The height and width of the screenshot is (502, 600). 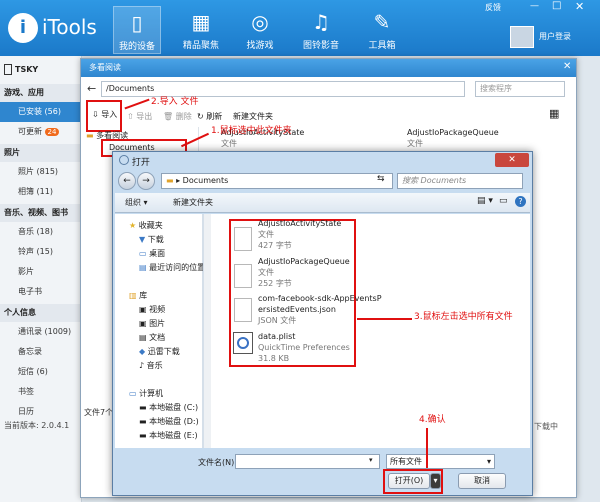 What do you see at coordinates (124, 160) in the screenshot?
I see `dialog-app-icon` at bounding box center [124, 160].